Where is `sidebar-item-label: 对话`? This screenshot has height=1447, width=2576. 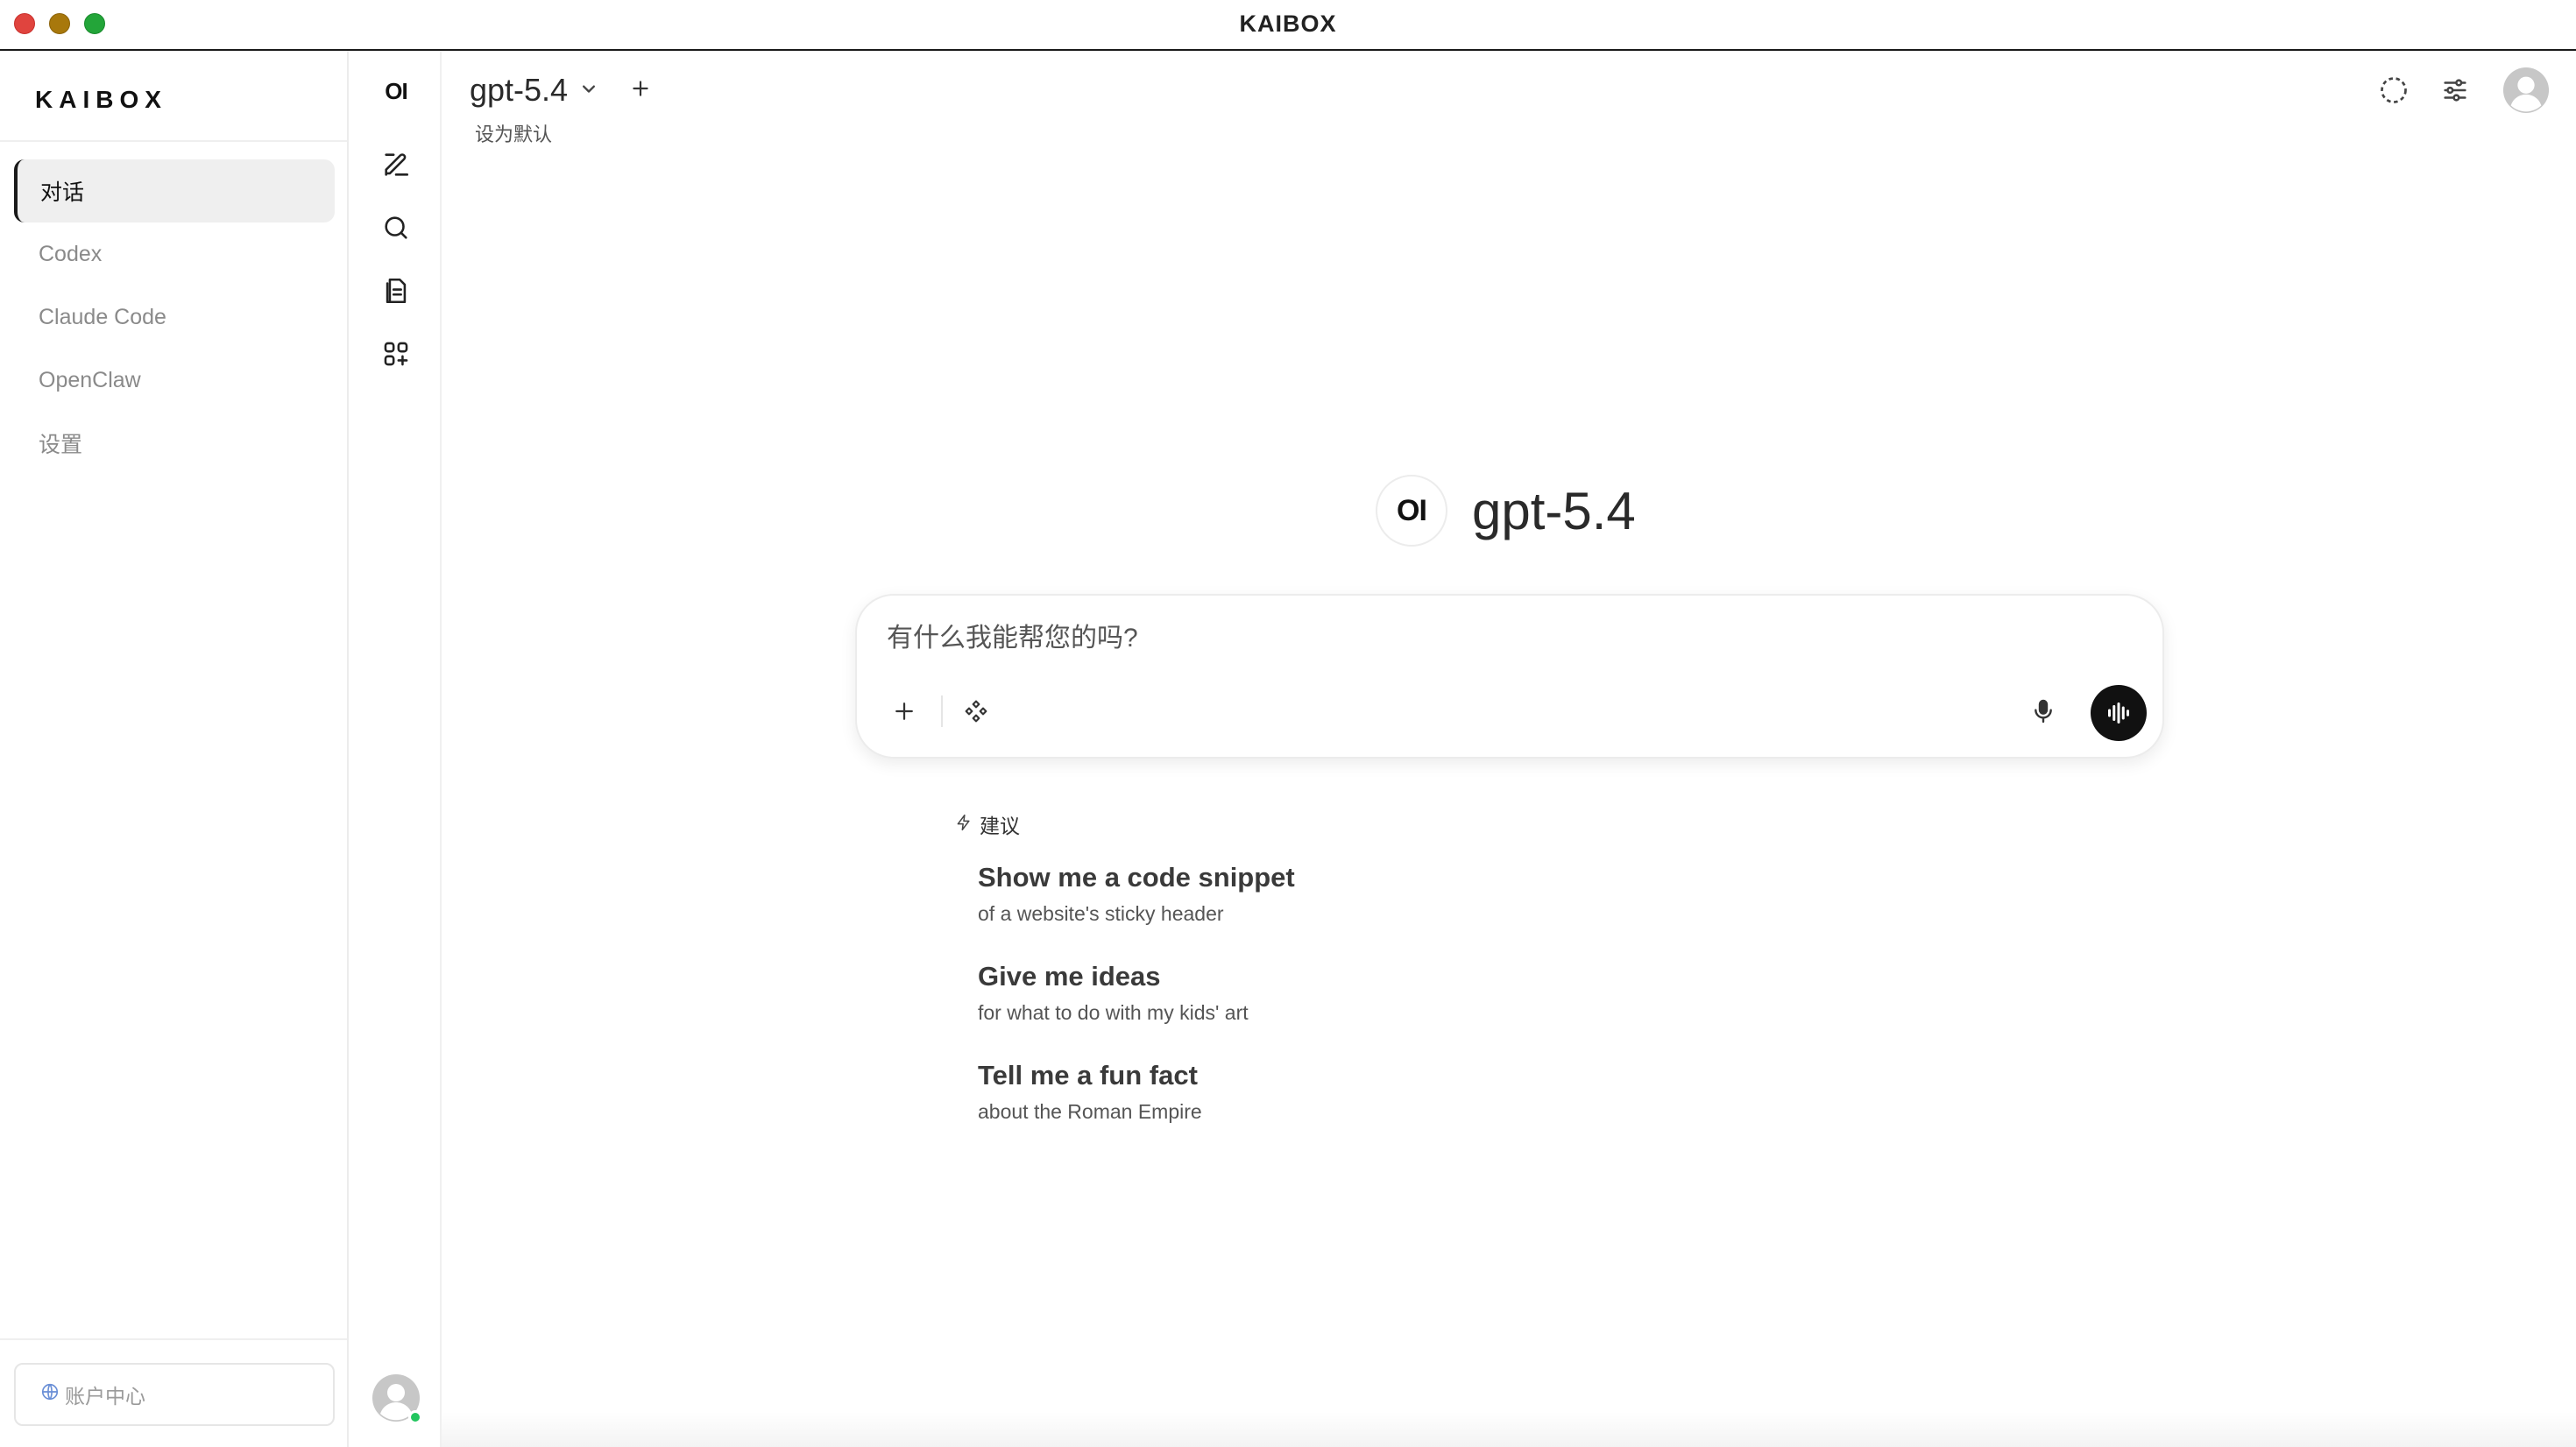 sidebar-item-label: 对话 is located at coordinates (62, 192).